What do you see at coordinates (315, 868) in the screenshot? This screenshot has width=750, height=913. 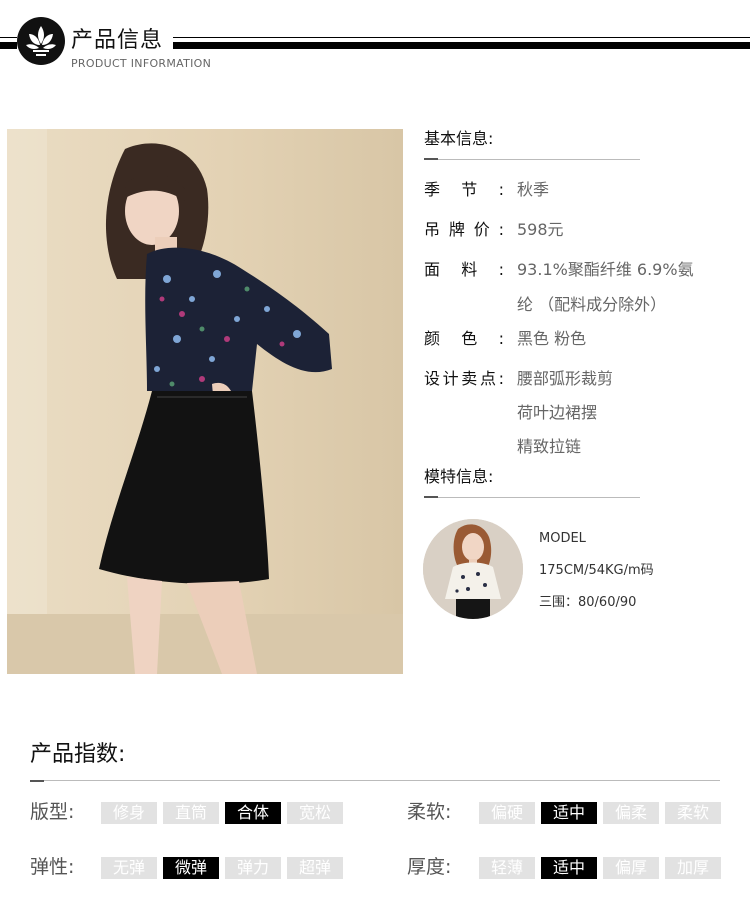 I see `elasticity-option-super: 超弹` at bounding box center [315, 868].